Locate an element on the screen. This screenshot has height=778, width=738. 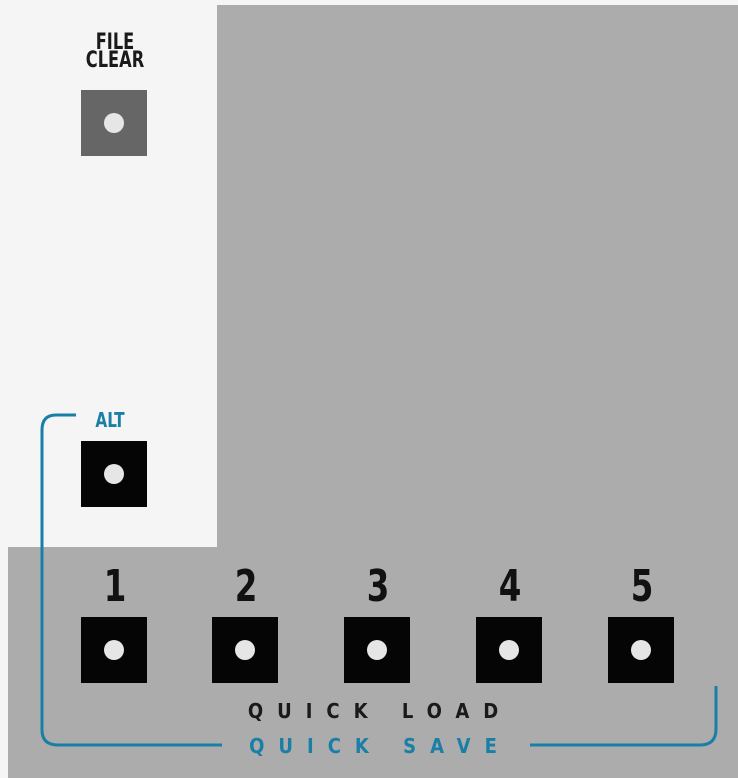
slot-4-label: 4 is located at coordinates (510, 586).